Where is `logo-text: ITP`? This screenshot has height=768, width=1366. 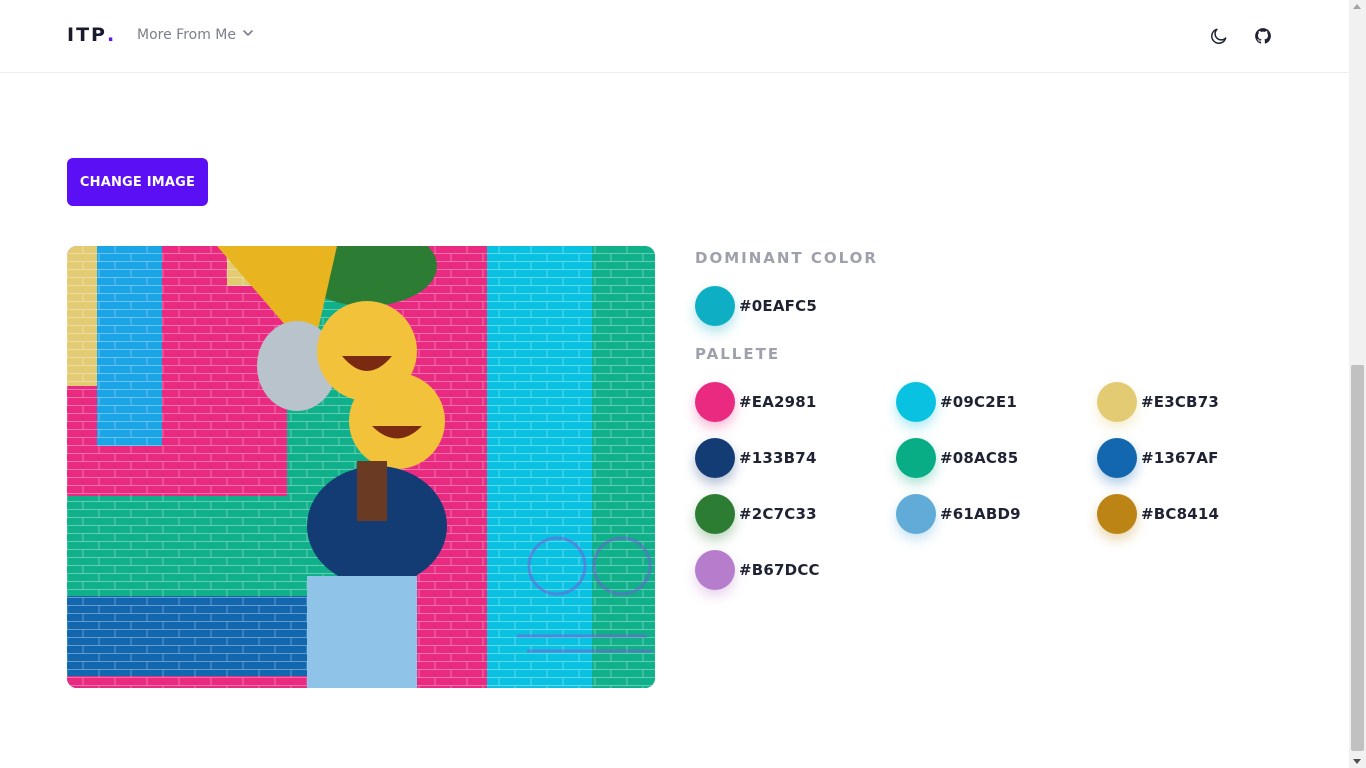
logo-text: ITP is located at coordinates (87, 35).